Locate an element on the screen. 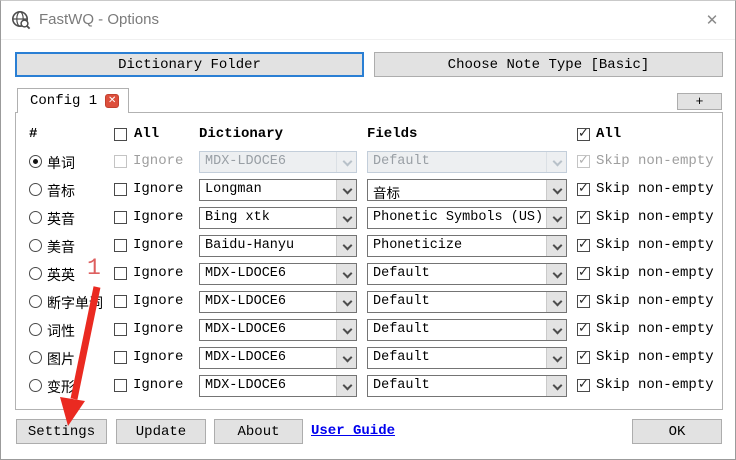 This screenshot has width=736, height=460. tab-close-icon: ✕ is located at coordinates (112, 101).